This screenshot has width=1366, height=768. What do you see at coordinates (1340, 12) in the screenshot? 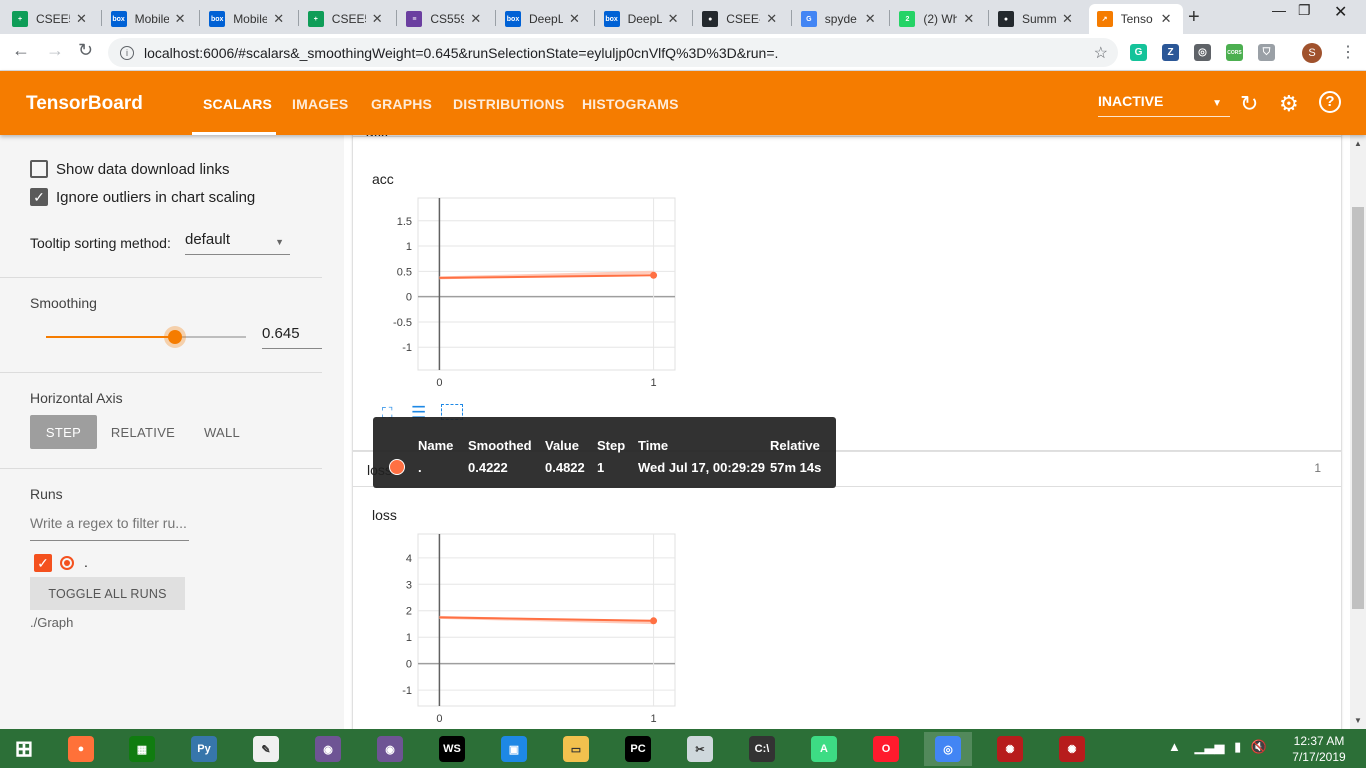
I see `close-window-button: ✕` at bounding box center [1340, 12].